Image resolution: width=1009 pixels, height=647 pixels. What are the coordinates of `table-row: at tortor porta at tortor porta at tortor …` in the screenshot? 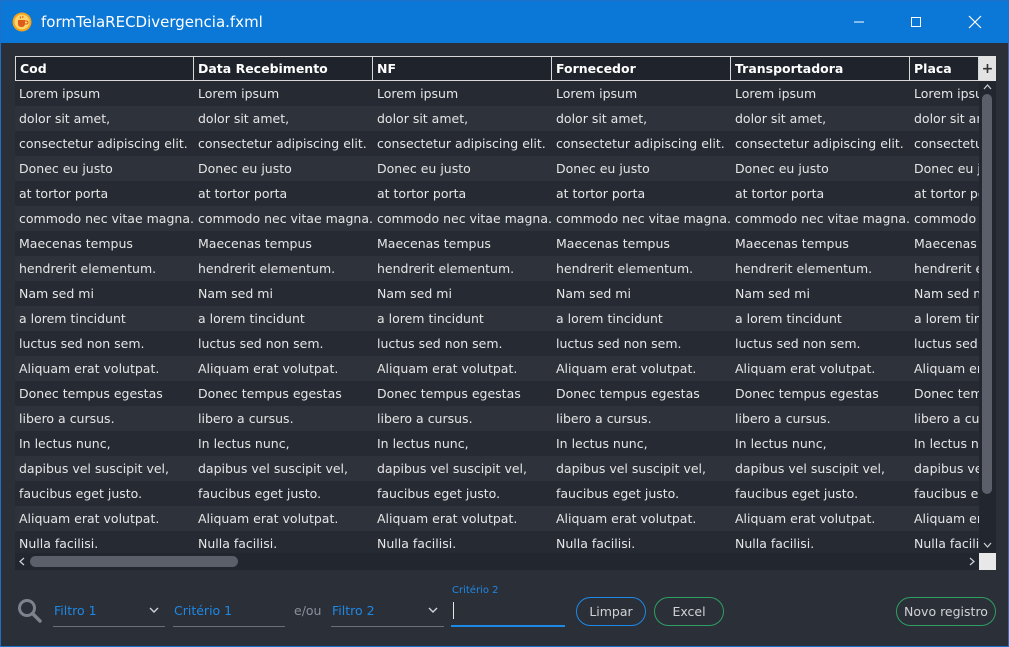 It's located at (497, 193).